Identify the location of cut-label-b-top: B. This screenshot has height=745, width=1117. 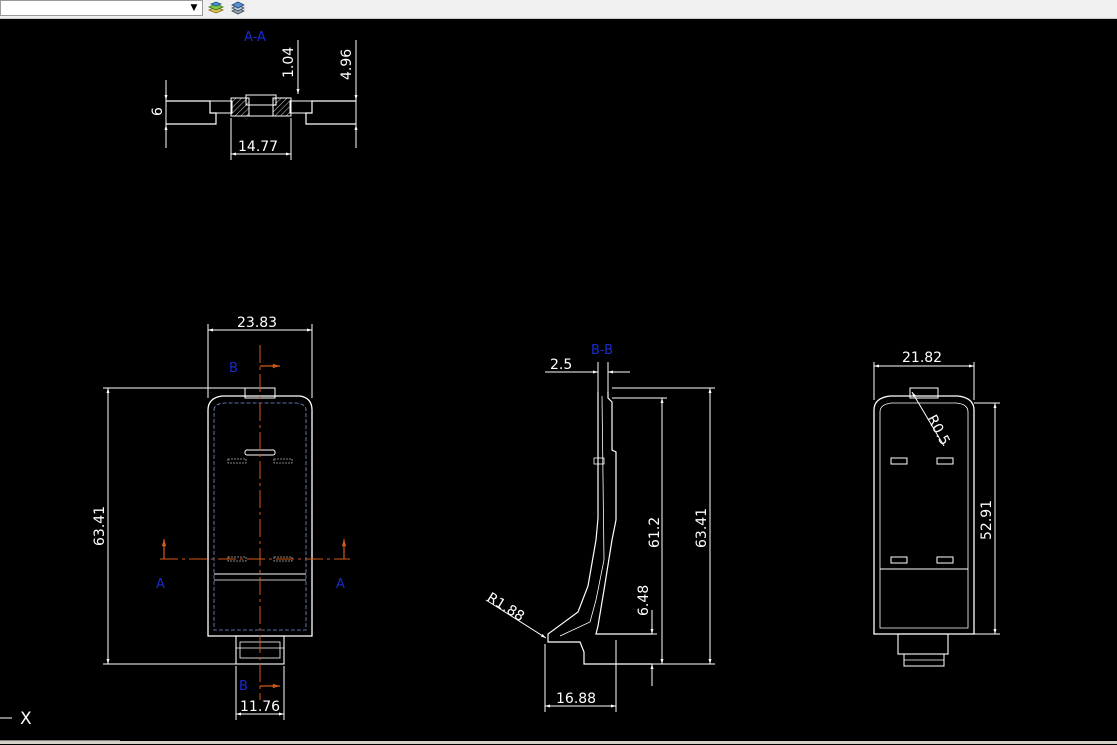
(233, 368).